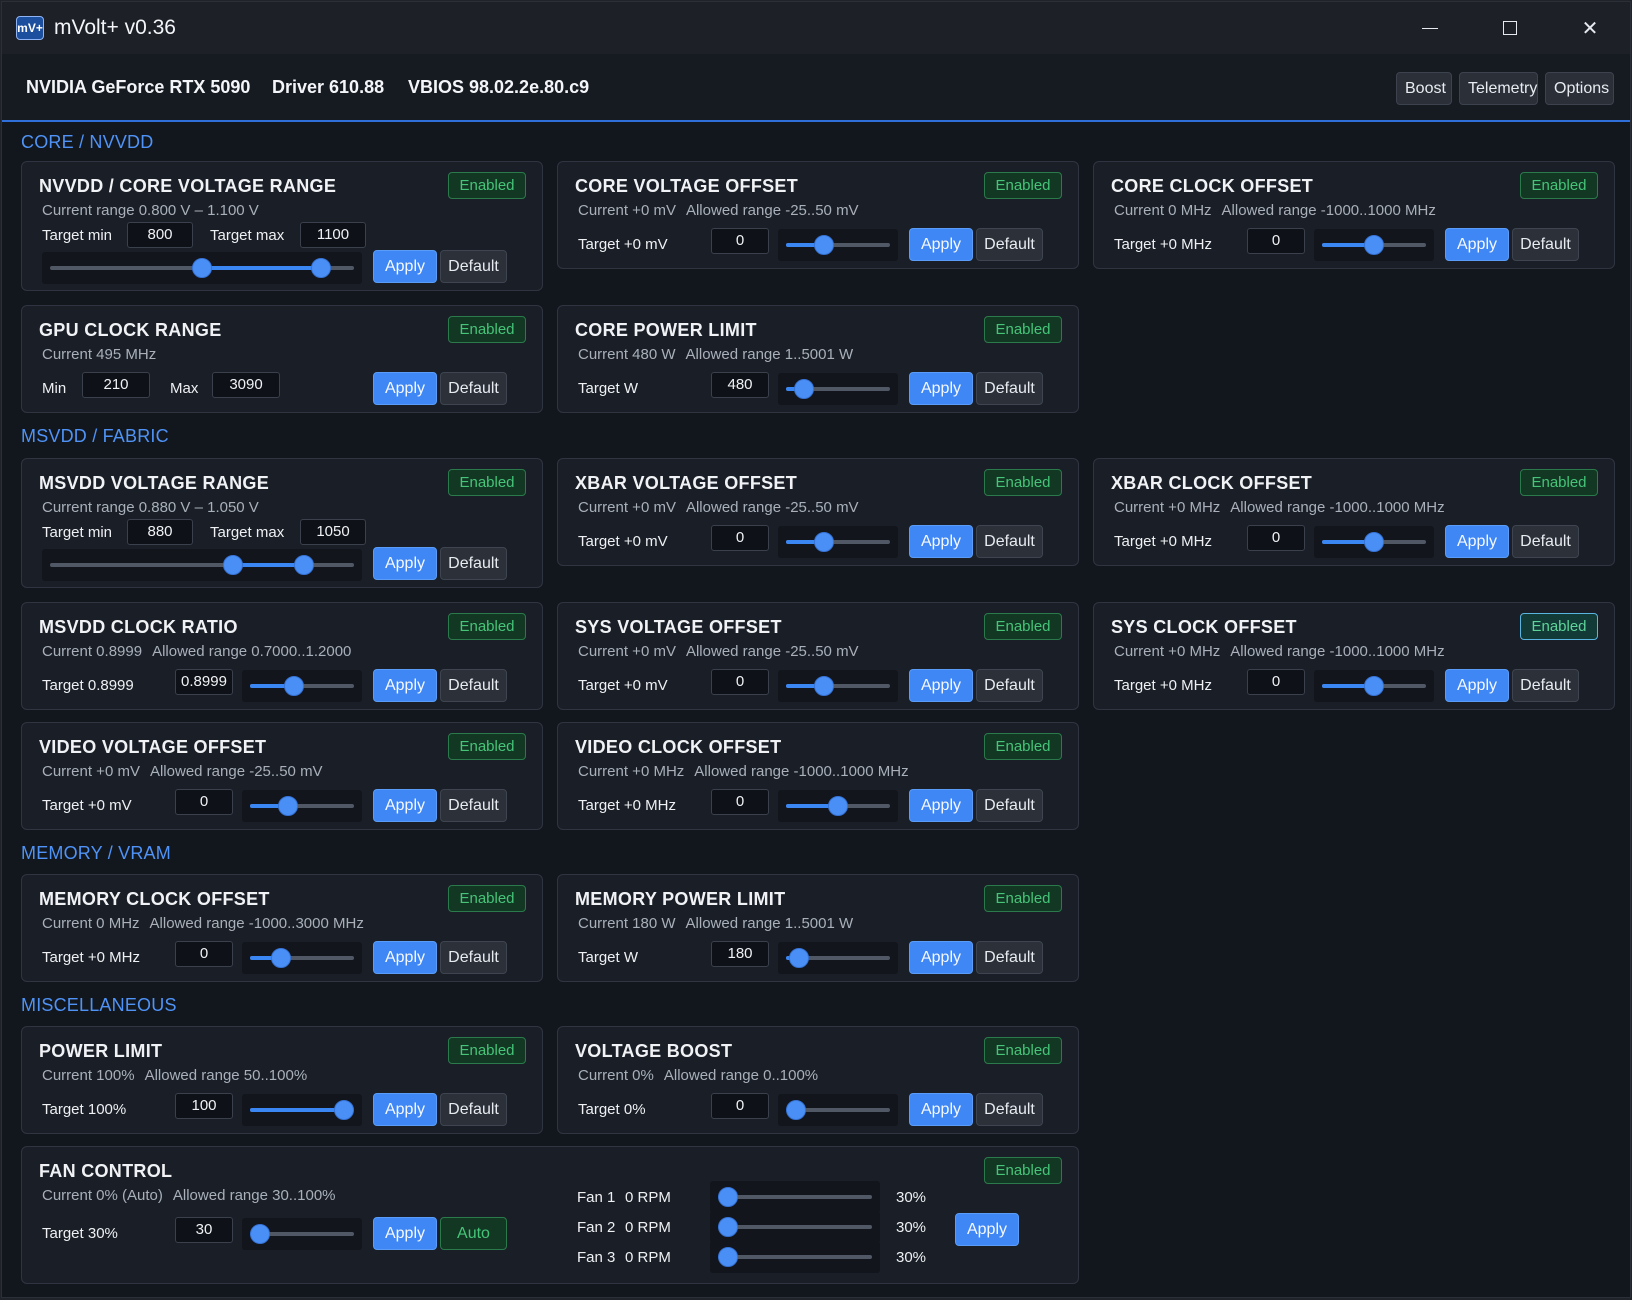  What do you see at coordinates (204, 1230) in the screenshot?
I see `target-input: 30` at bounding box center [204, 1230].